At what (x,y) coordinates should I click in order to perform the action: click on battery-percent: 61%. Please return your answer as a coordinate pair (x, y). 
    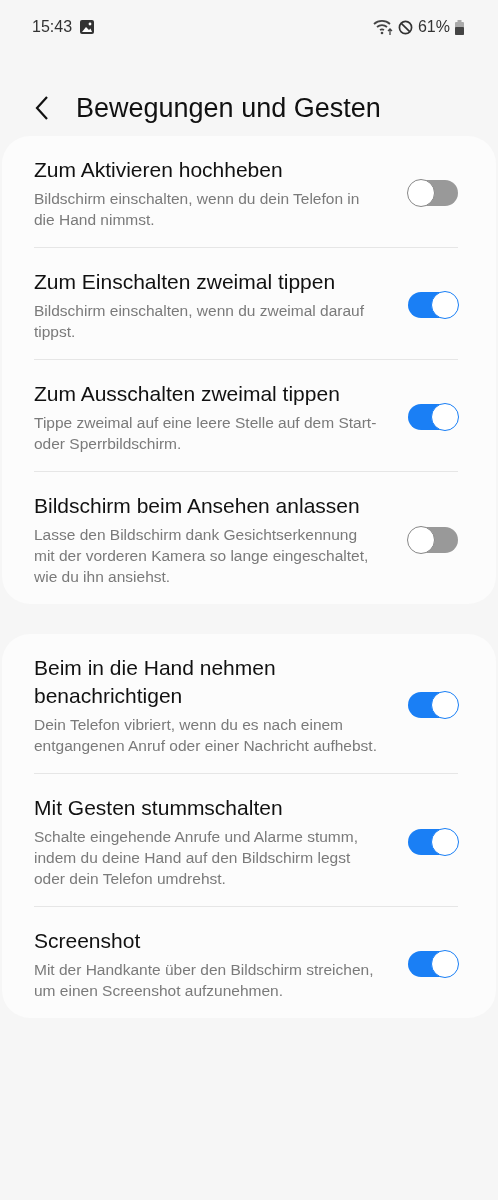
    Looking at the image, I should click on (433, 27).